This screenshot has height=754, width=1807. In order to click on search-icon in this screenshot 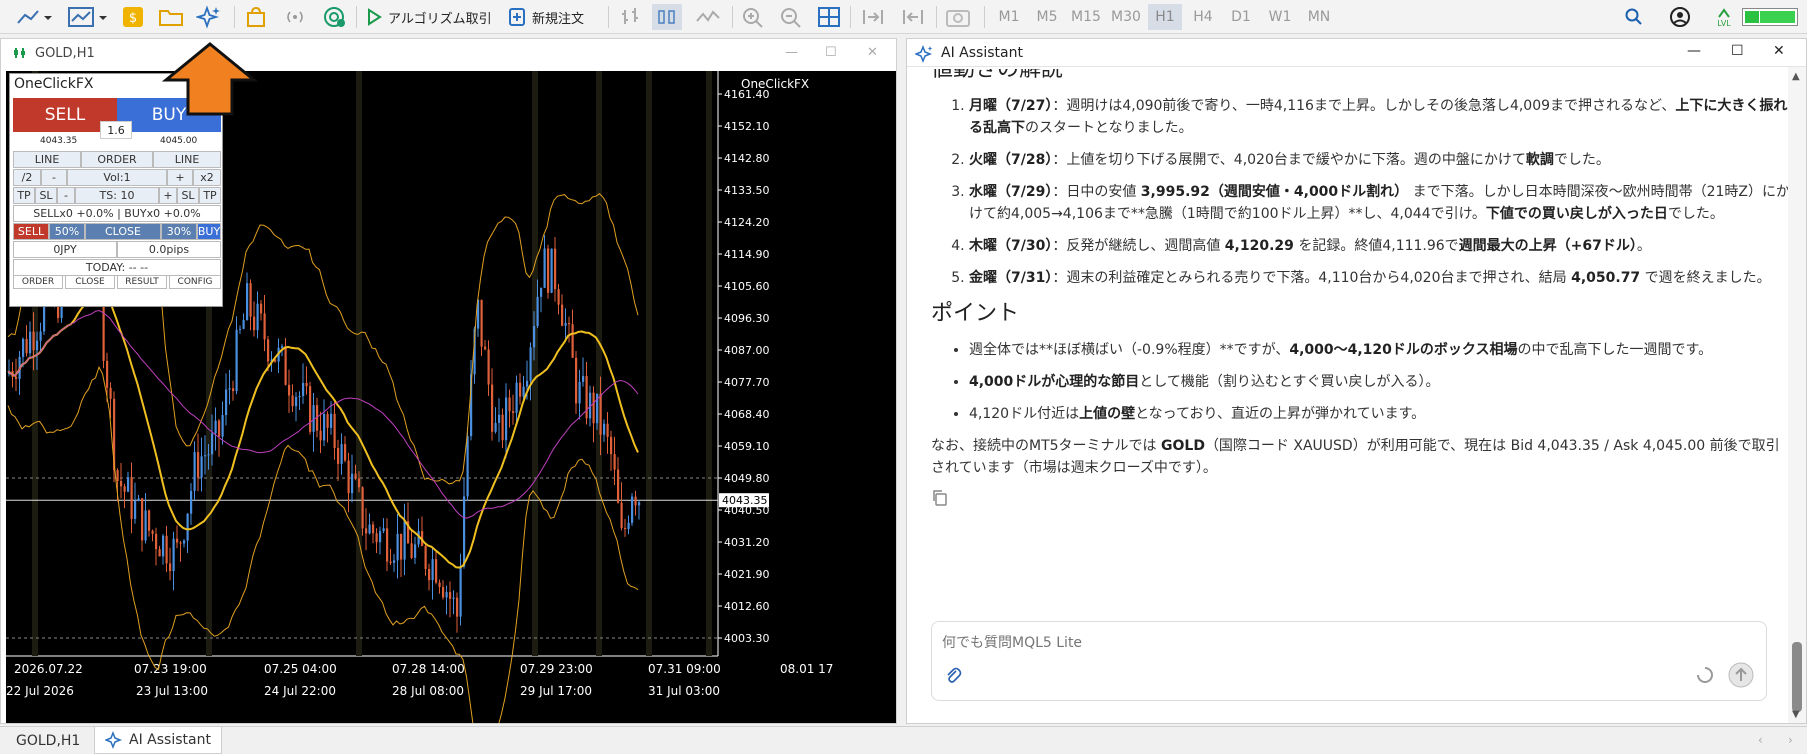, I will do `click(1634, 17)`.